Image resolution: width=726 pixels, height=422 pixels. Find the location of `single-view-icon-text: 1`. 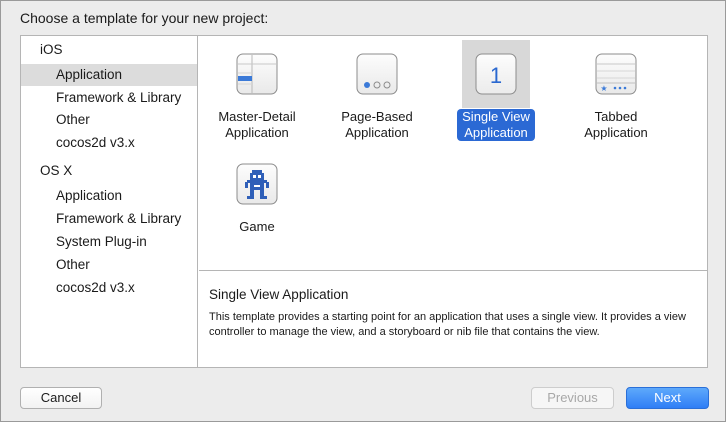

single-view-icon-text: 1 is located at coordinates (496, 75).